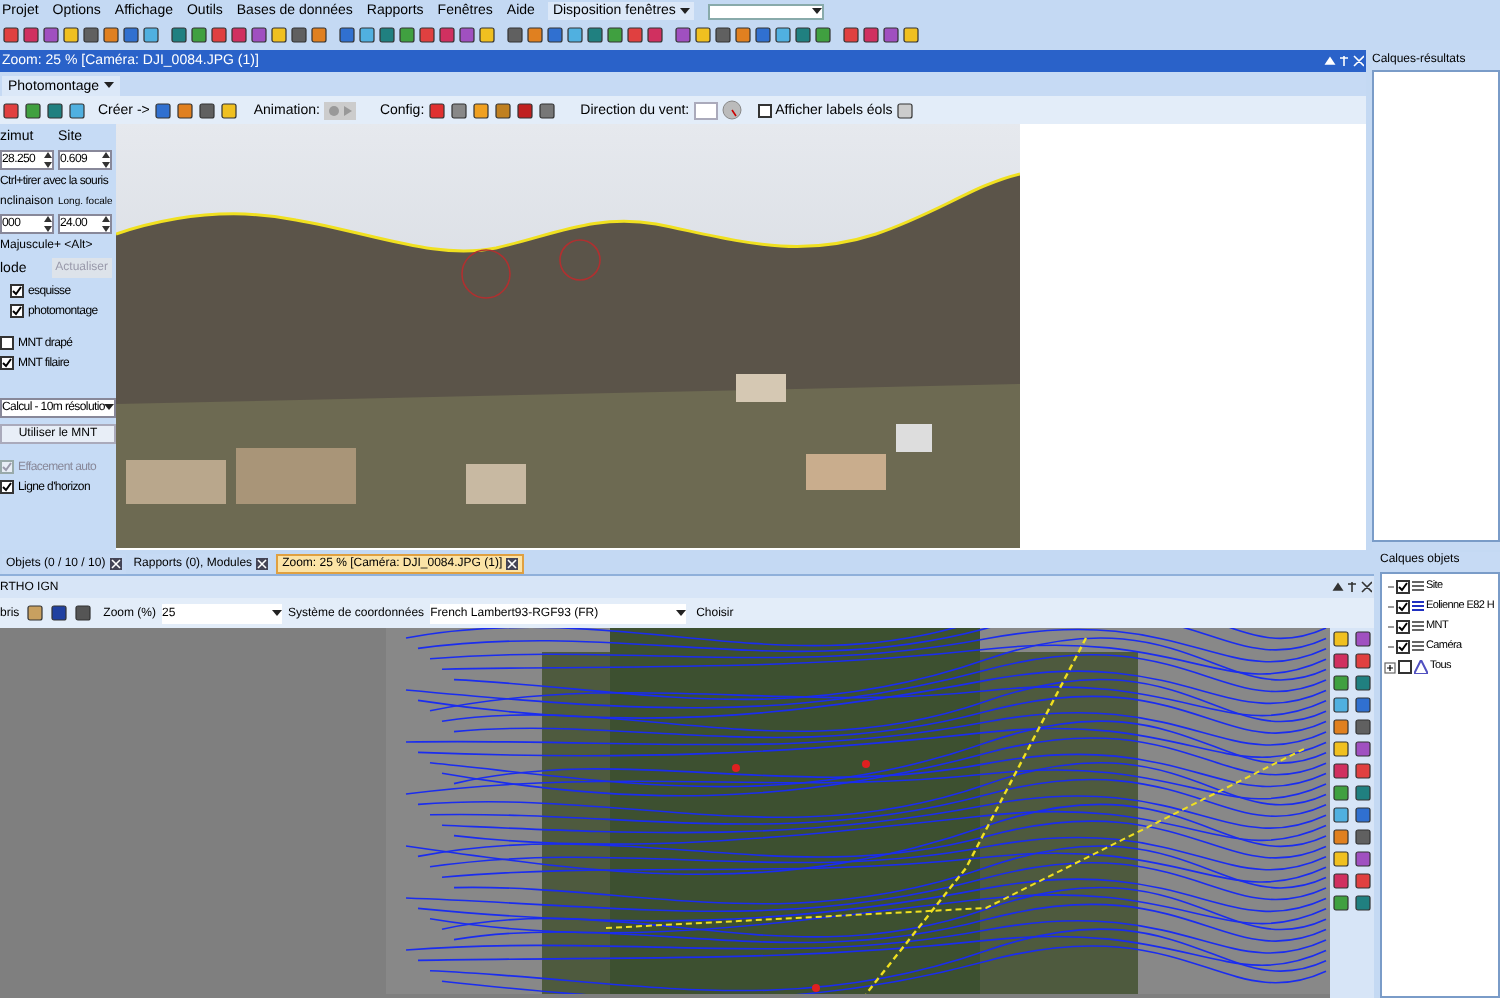 This screenshot has height=998, width=1500. What do you see at coordinates (1421, 667) in the screenshot?
I see `triangle-icon` at bounding box center [1421, 667].